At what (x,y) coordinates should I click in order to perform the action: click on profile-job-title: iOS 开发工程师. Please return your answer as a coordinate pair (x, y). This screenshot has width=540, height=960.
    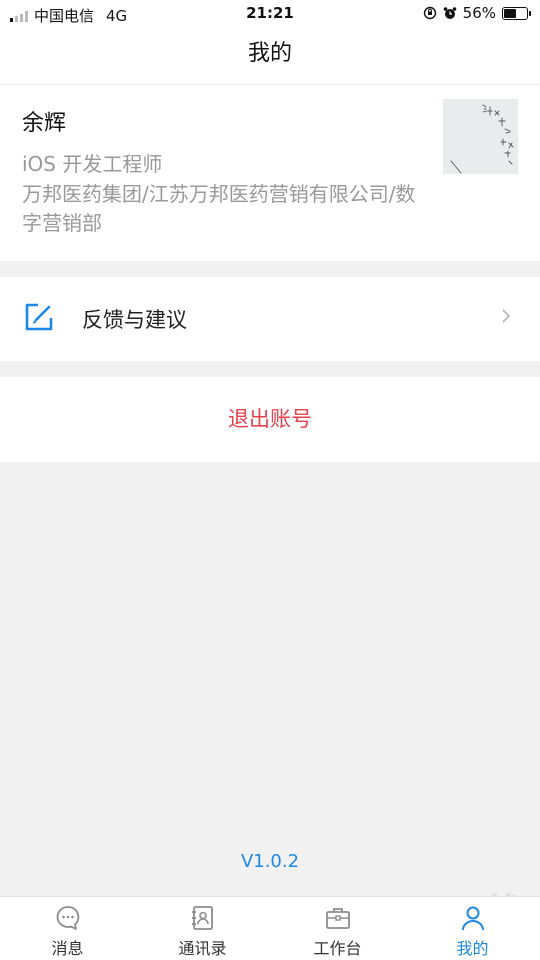
    Looking at the image, I should click on (92, 164).